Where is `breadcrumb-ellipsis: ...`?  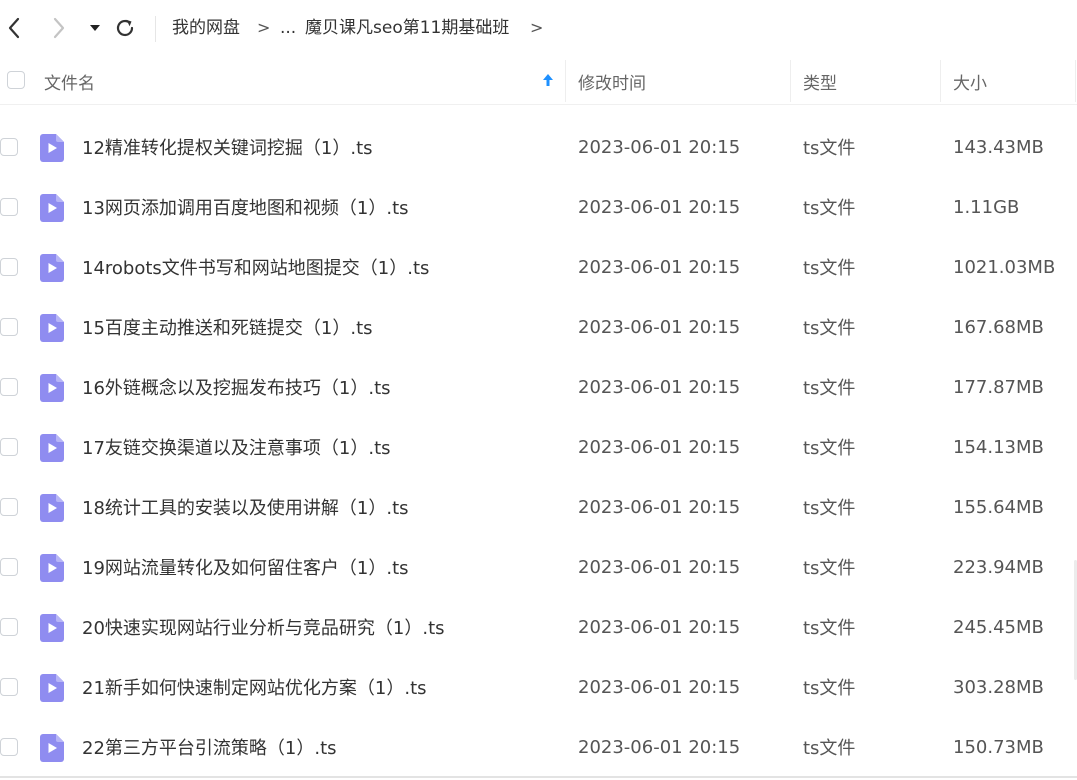
breadcrumb-ellipsis: ... is located at coordinates (288, 28).